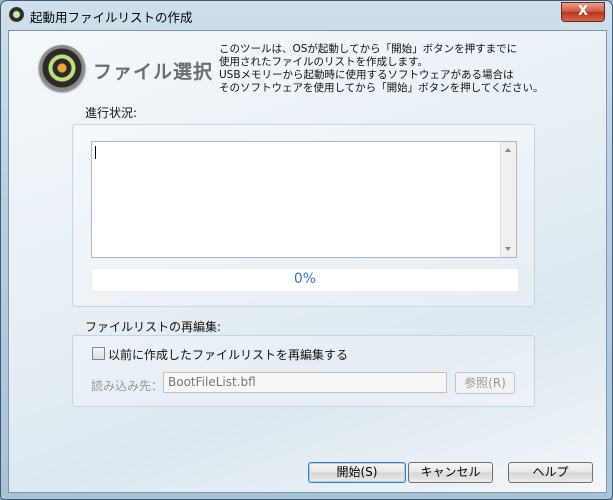  What do you see at coordinates (153, 327) in the screenshot?
I see `reedit-label: ファイルリストの再編集:` at bounding box center [153, 327].